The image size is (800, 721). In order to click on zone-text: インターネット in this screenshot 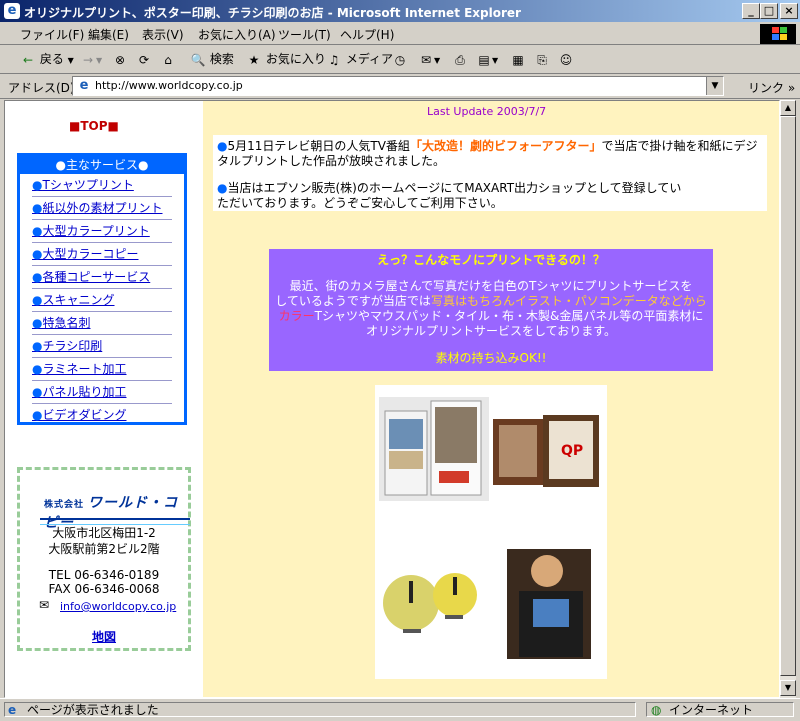, I will do `click(711, 710)`.